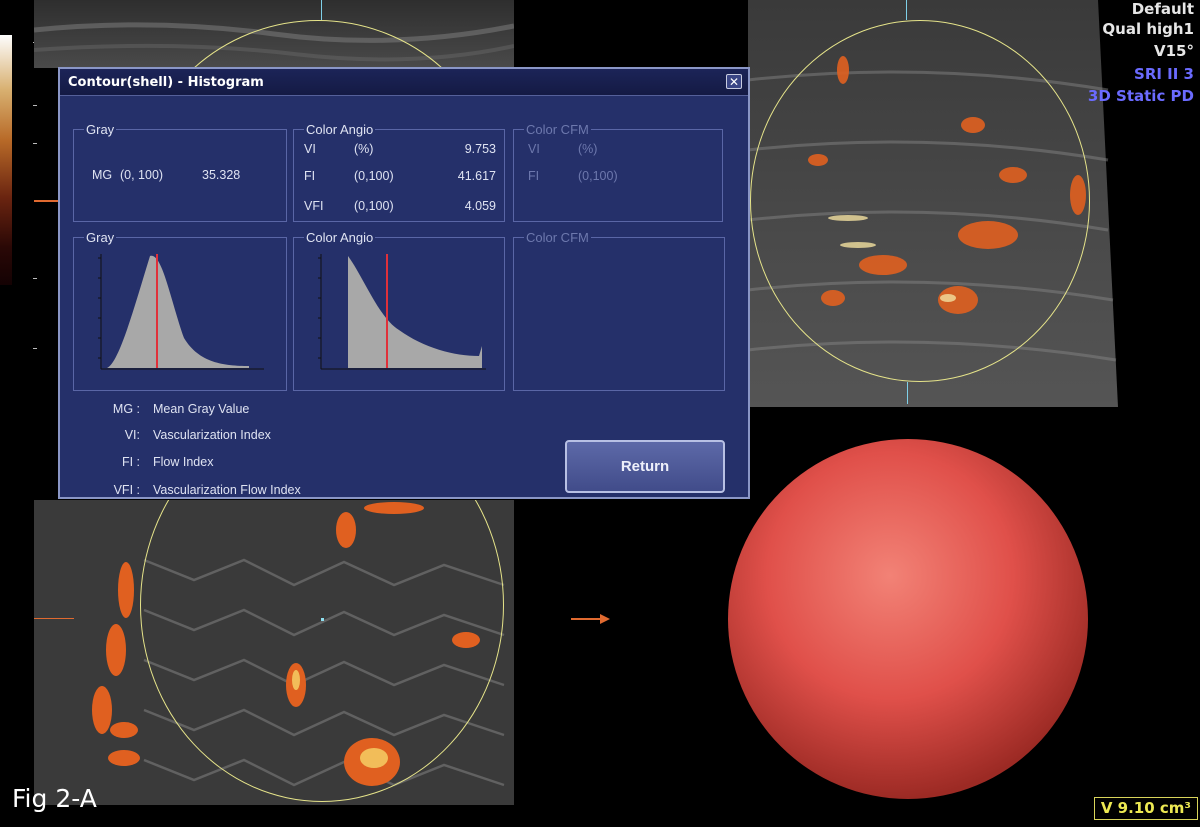 The image size is (1200, 827). Describe the element at coordinates (588, 149) in the screenshot. I see `cfm-vi-unit: (%)` at that location.